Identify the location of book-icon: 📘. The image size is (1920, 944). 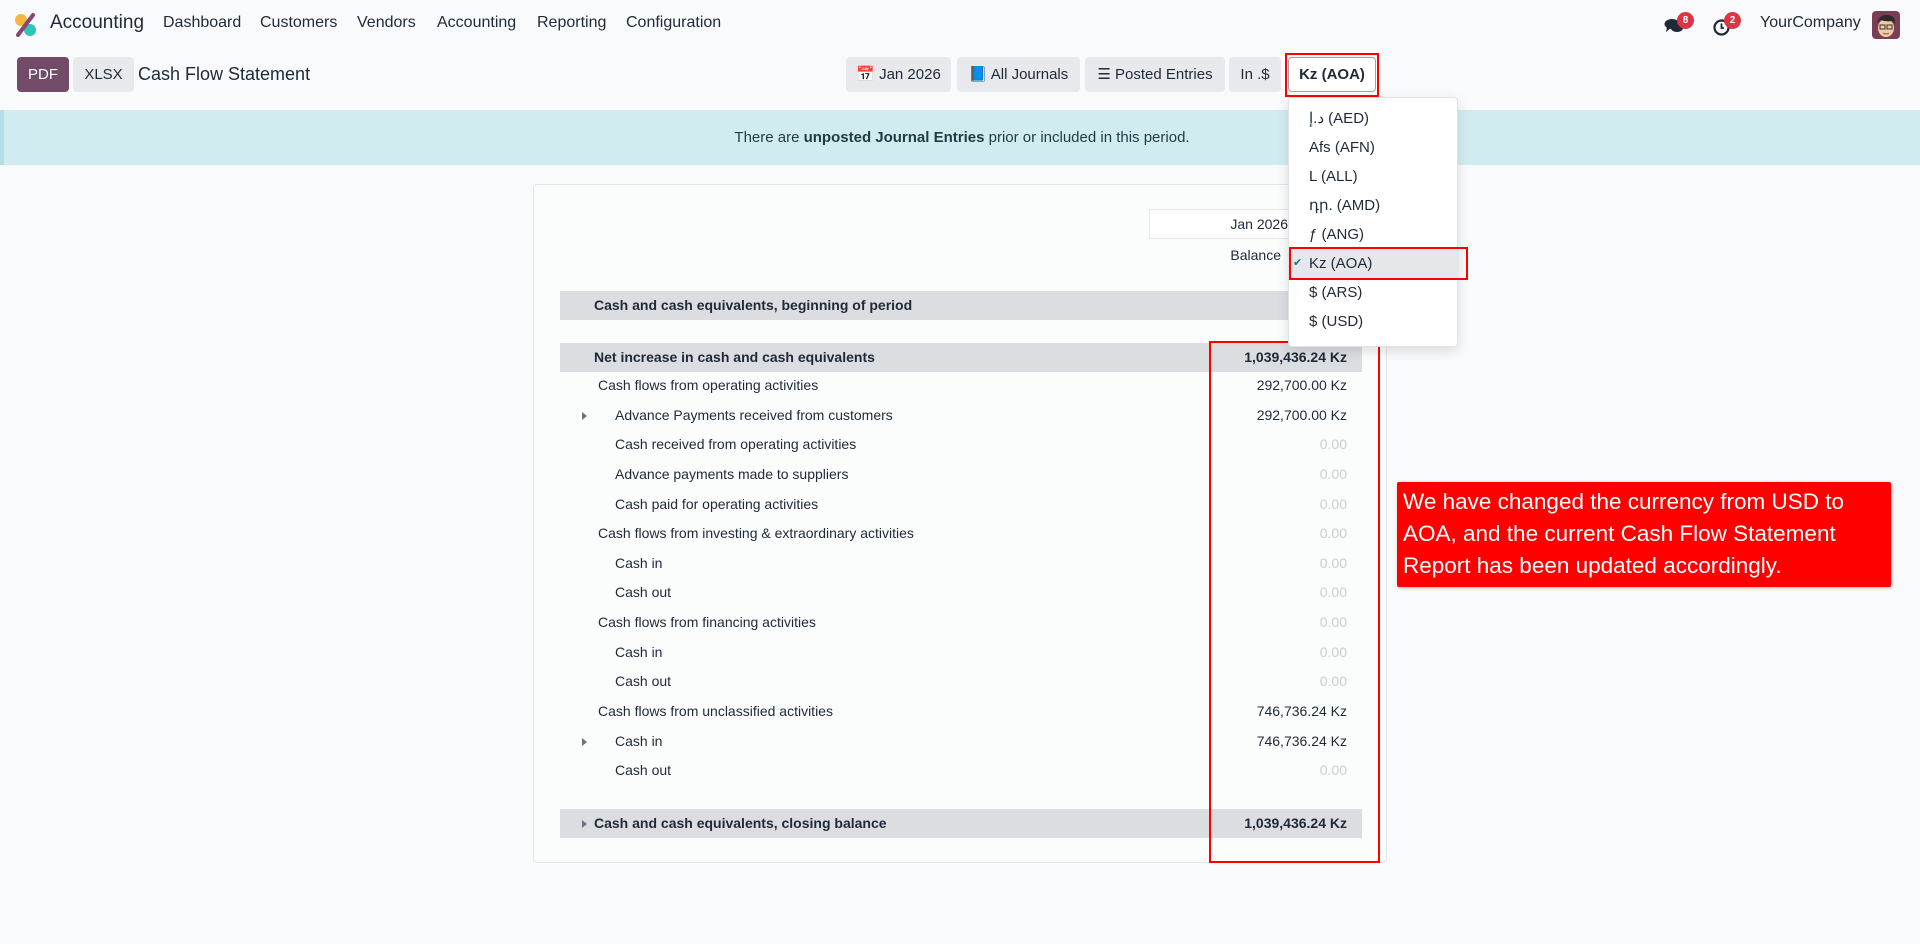
(978, 74).